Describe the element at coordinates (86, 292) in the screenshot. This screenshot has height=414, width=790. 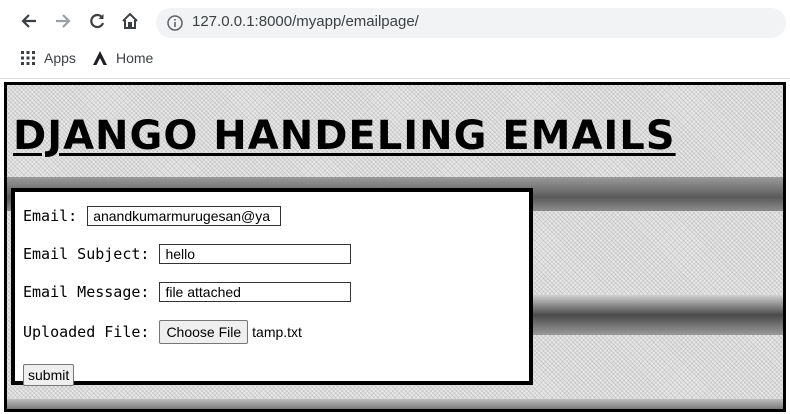
I see `message-label: Email Message:` at that location.